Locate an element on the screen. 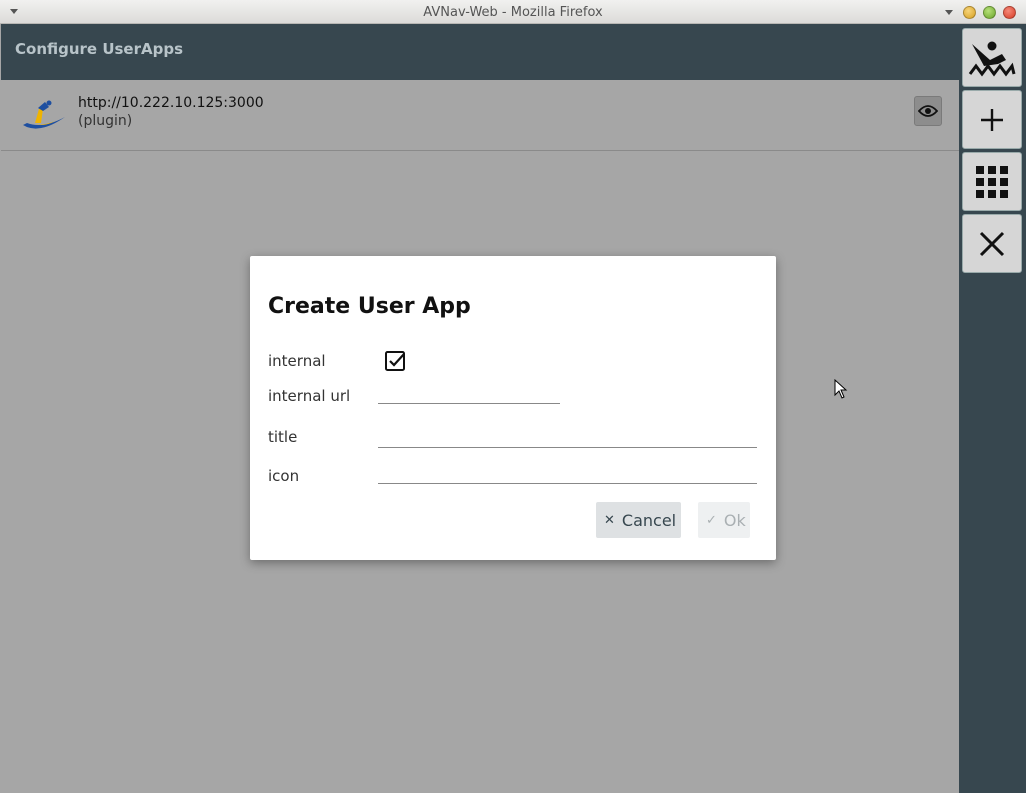 The height and width of the screenshot is (793, 1026). button-bar is located at coordinates (992, 408).